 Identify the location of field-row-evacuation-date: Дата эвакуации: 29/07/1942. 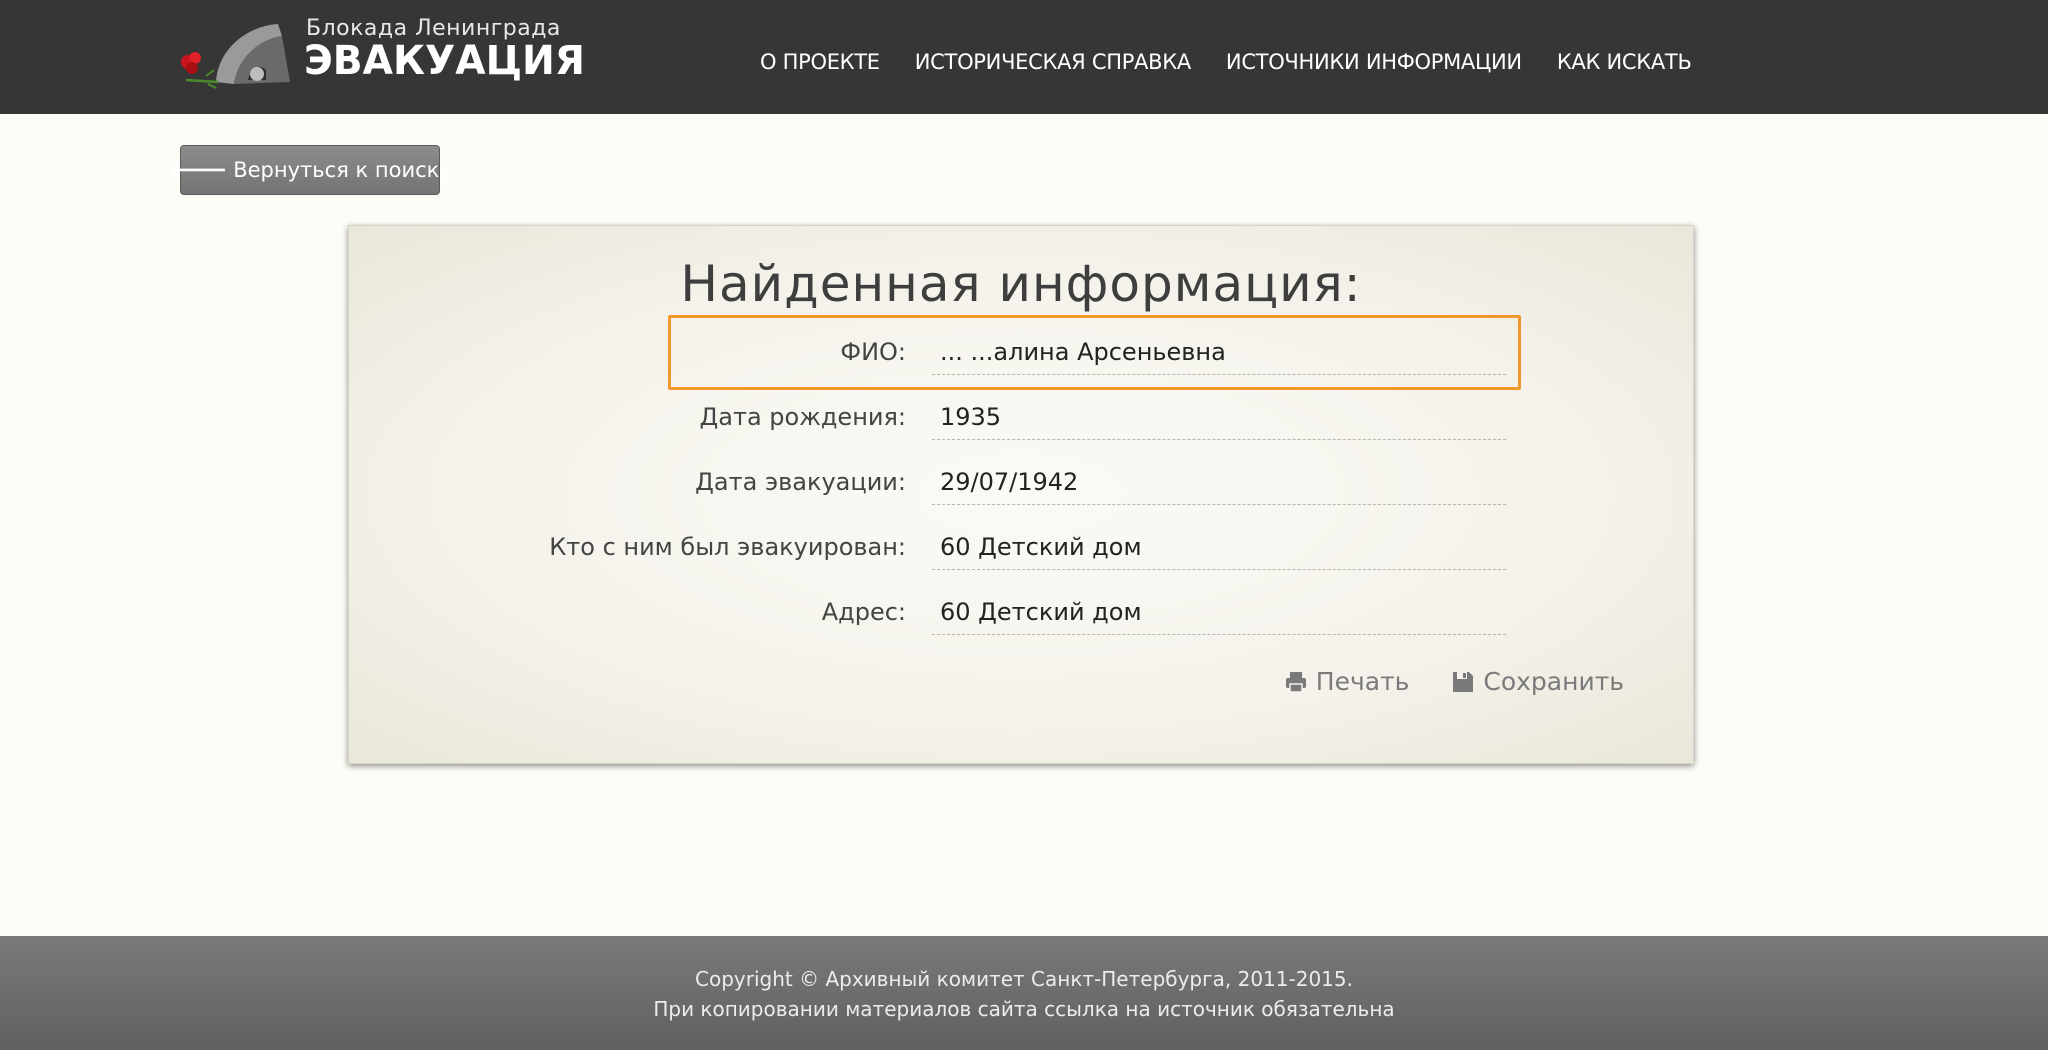
(1021, 482).